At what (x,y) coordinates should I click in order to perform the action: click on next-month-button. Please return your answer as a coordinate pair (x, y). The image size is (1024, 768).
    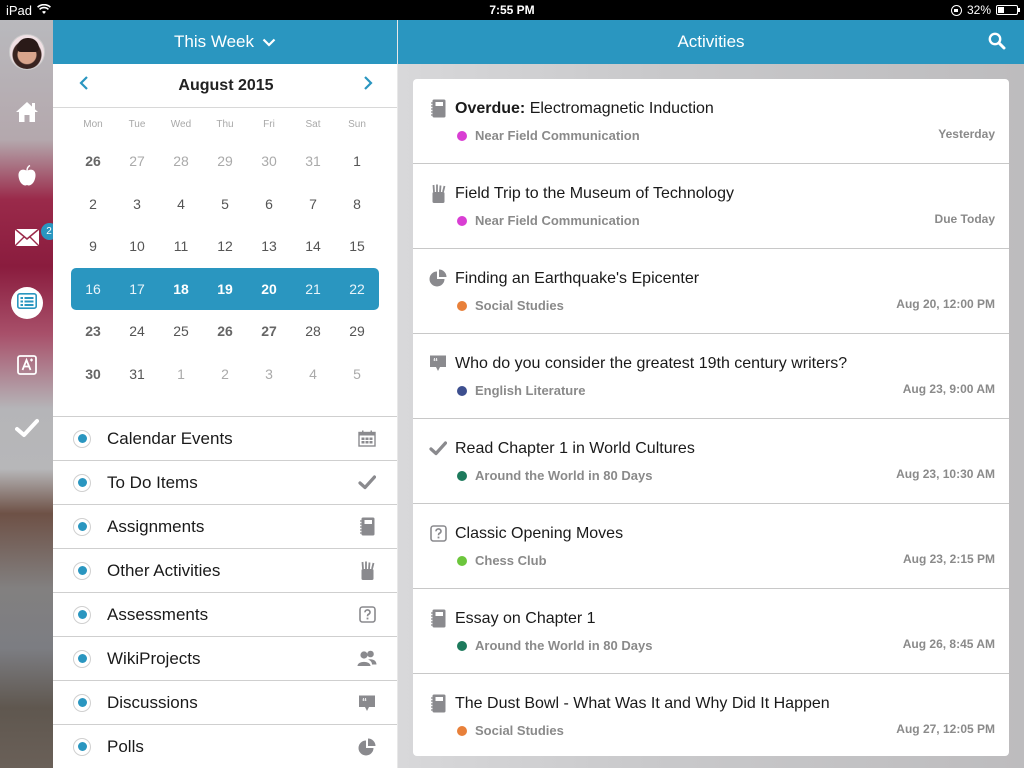
    Looking at the image, I should click on (368, 85).